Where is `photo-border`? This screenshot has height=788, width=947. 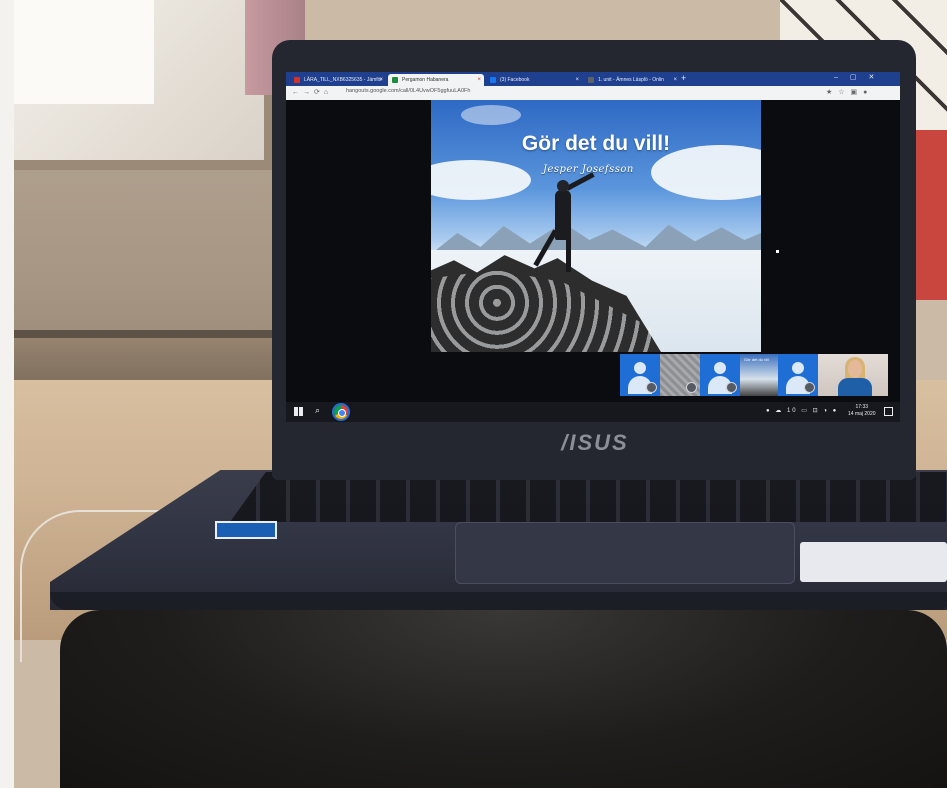
photo-border is located at coordinates (7, 394).